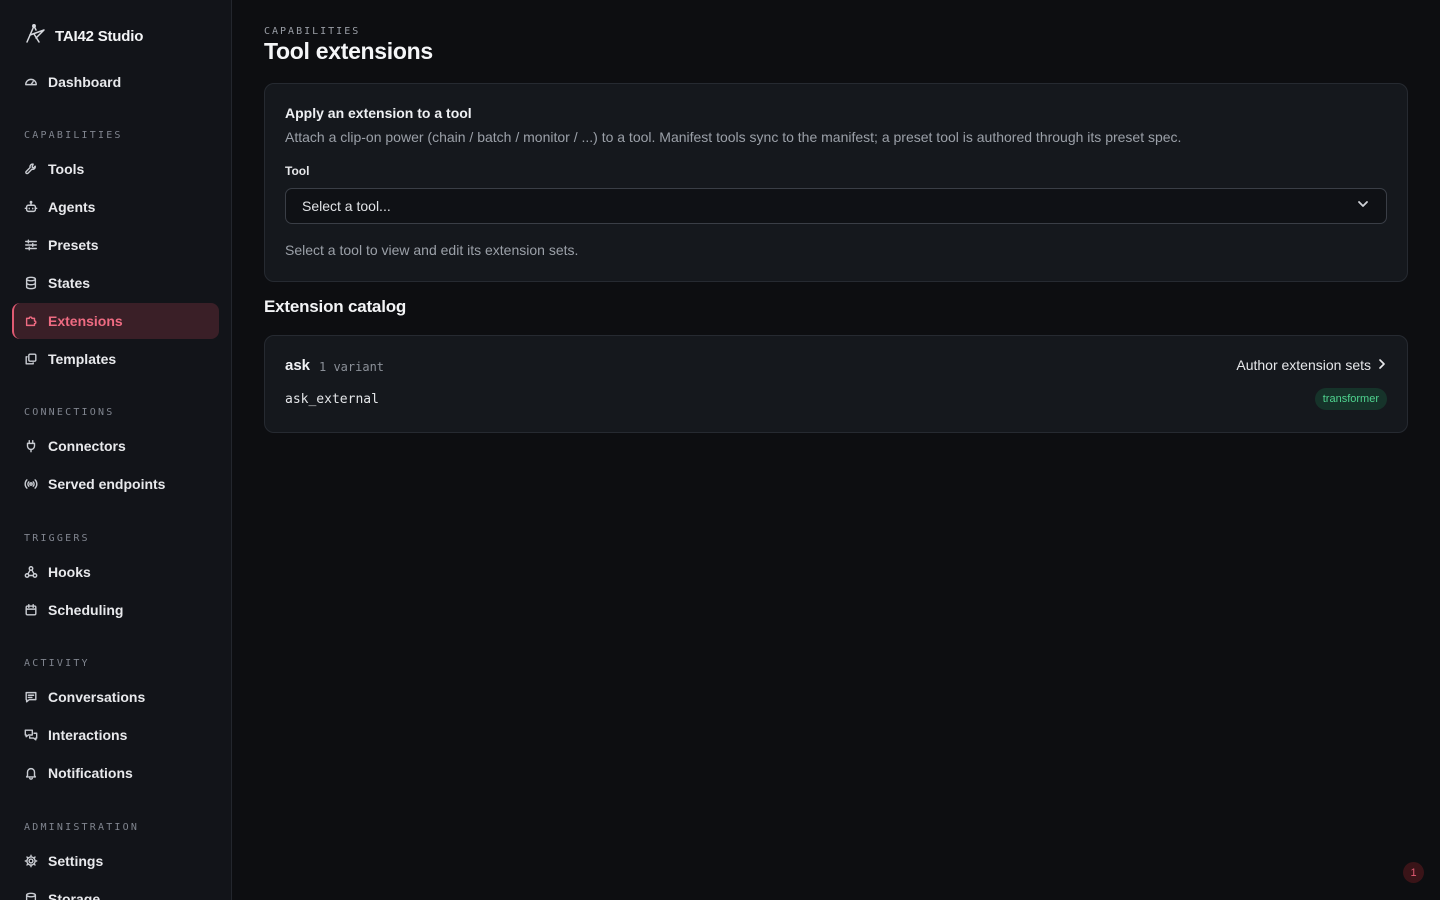  What do you see at coordinates (31, 169) in the screenshot?
I see `wrench-icon` at bounding box center [31, 169].